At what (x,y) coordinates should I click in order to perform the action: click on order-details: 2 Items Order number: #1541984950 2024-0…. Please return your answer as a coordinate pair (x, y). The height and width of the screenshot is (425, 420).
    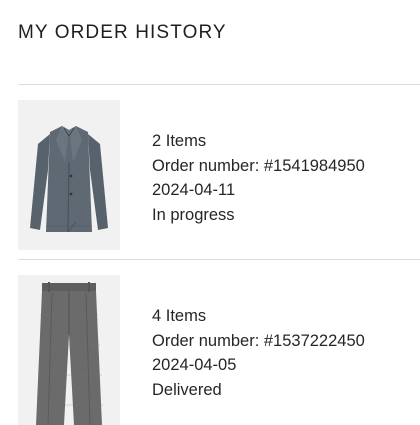
    Looking at the image, I should click on (258, 178).